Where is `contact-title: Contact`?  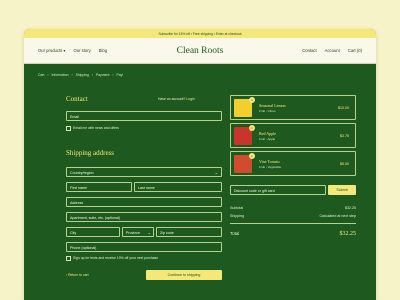
contact-title: Contact is located at coordinates (77, 99).